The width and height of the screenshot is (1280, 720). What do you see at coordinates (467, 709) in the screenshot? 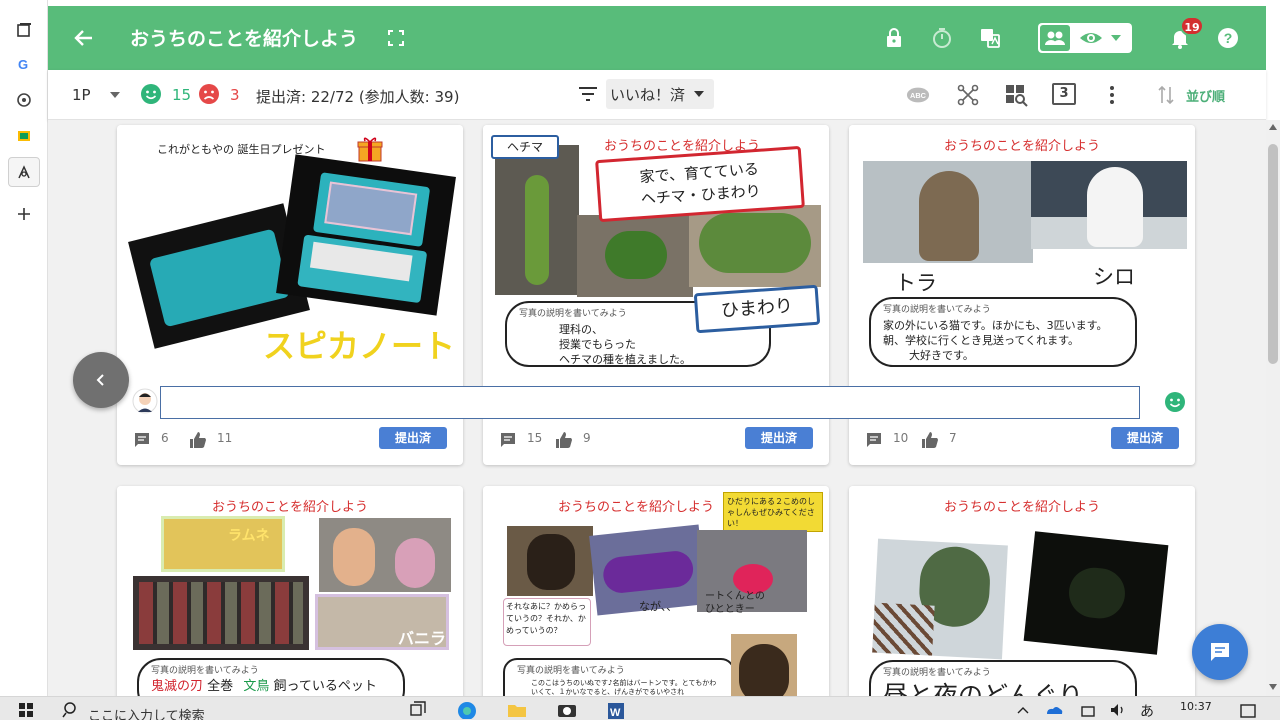
I see `edge-browser-icon` at bounding box center [467, 709].